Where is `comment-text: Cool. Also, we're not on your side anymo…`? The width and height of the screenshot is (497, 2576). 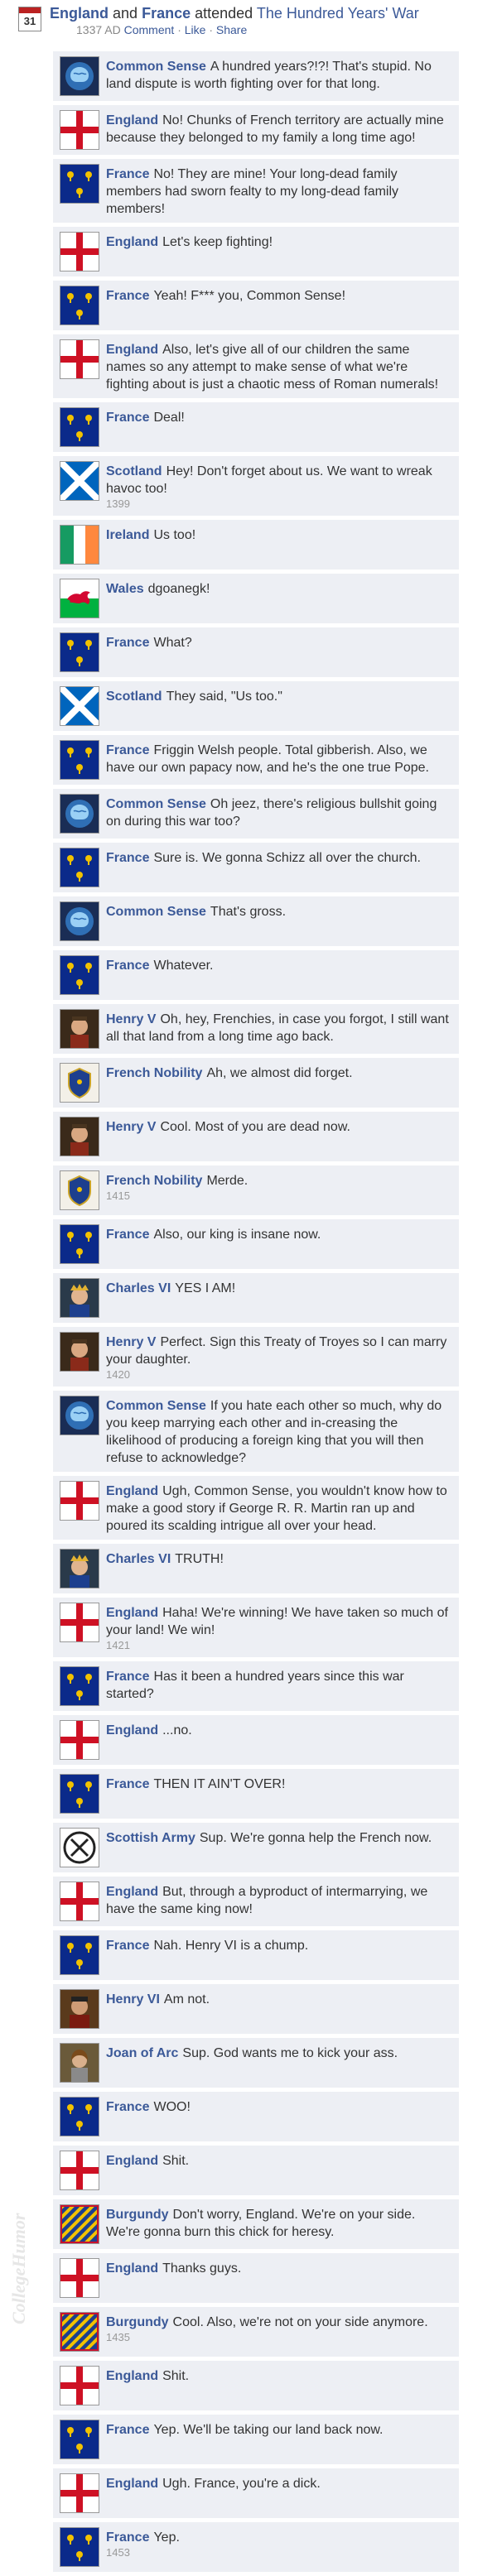 comment-text: Cool. Also, we're not on your side anymo… is located at coordinates (300, 2322).